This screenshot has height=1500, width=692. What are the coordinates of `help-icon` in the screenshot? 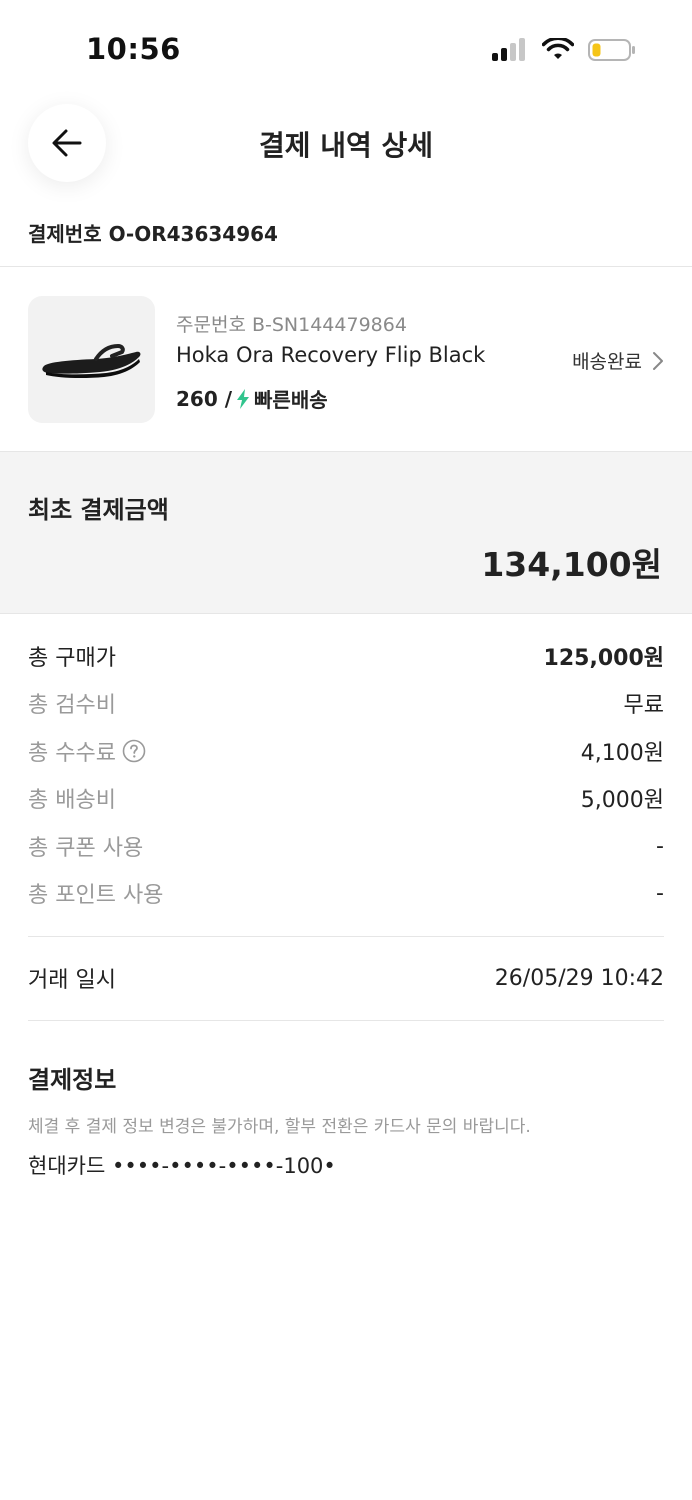 It's located at (134, 751).